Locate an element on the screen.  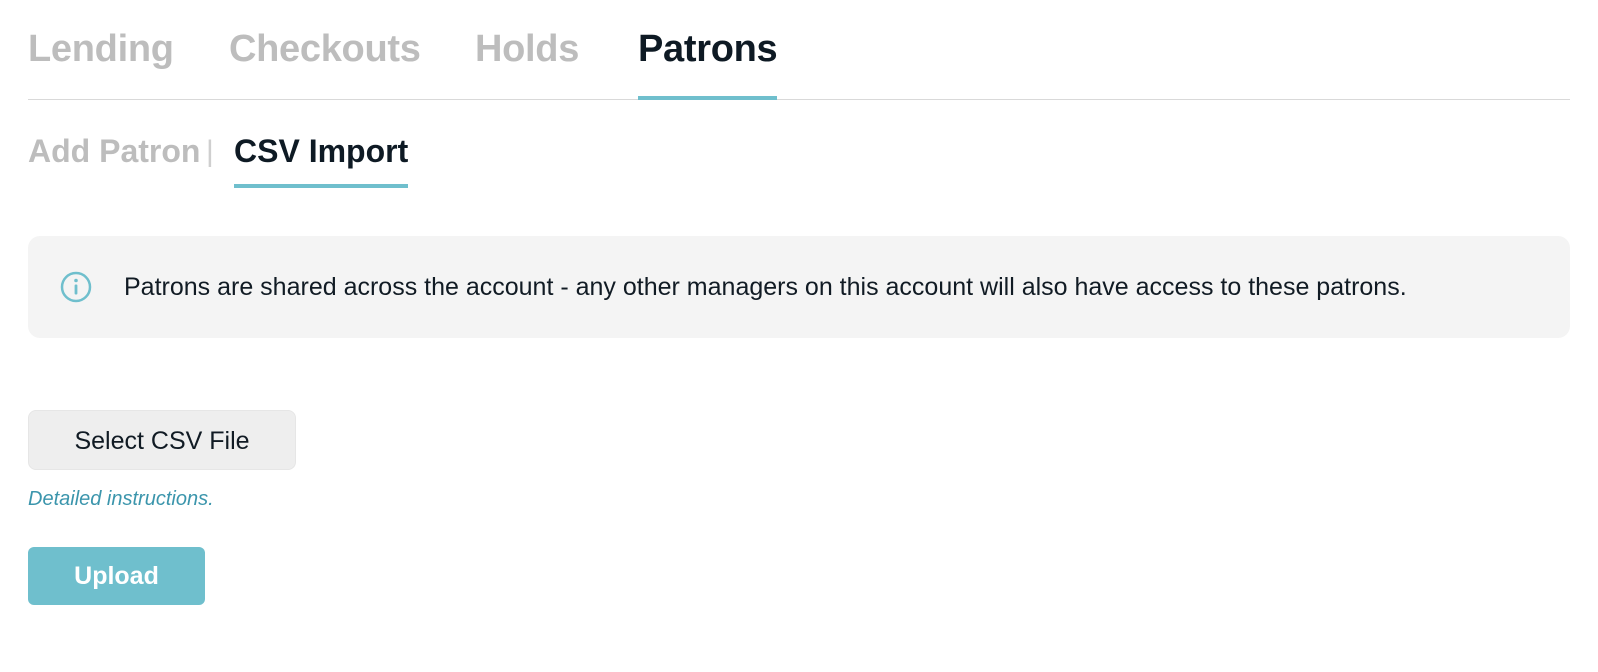
main-tab-bar: Lending Checkouts Holds Patrons is located at coordinates (799, 50).